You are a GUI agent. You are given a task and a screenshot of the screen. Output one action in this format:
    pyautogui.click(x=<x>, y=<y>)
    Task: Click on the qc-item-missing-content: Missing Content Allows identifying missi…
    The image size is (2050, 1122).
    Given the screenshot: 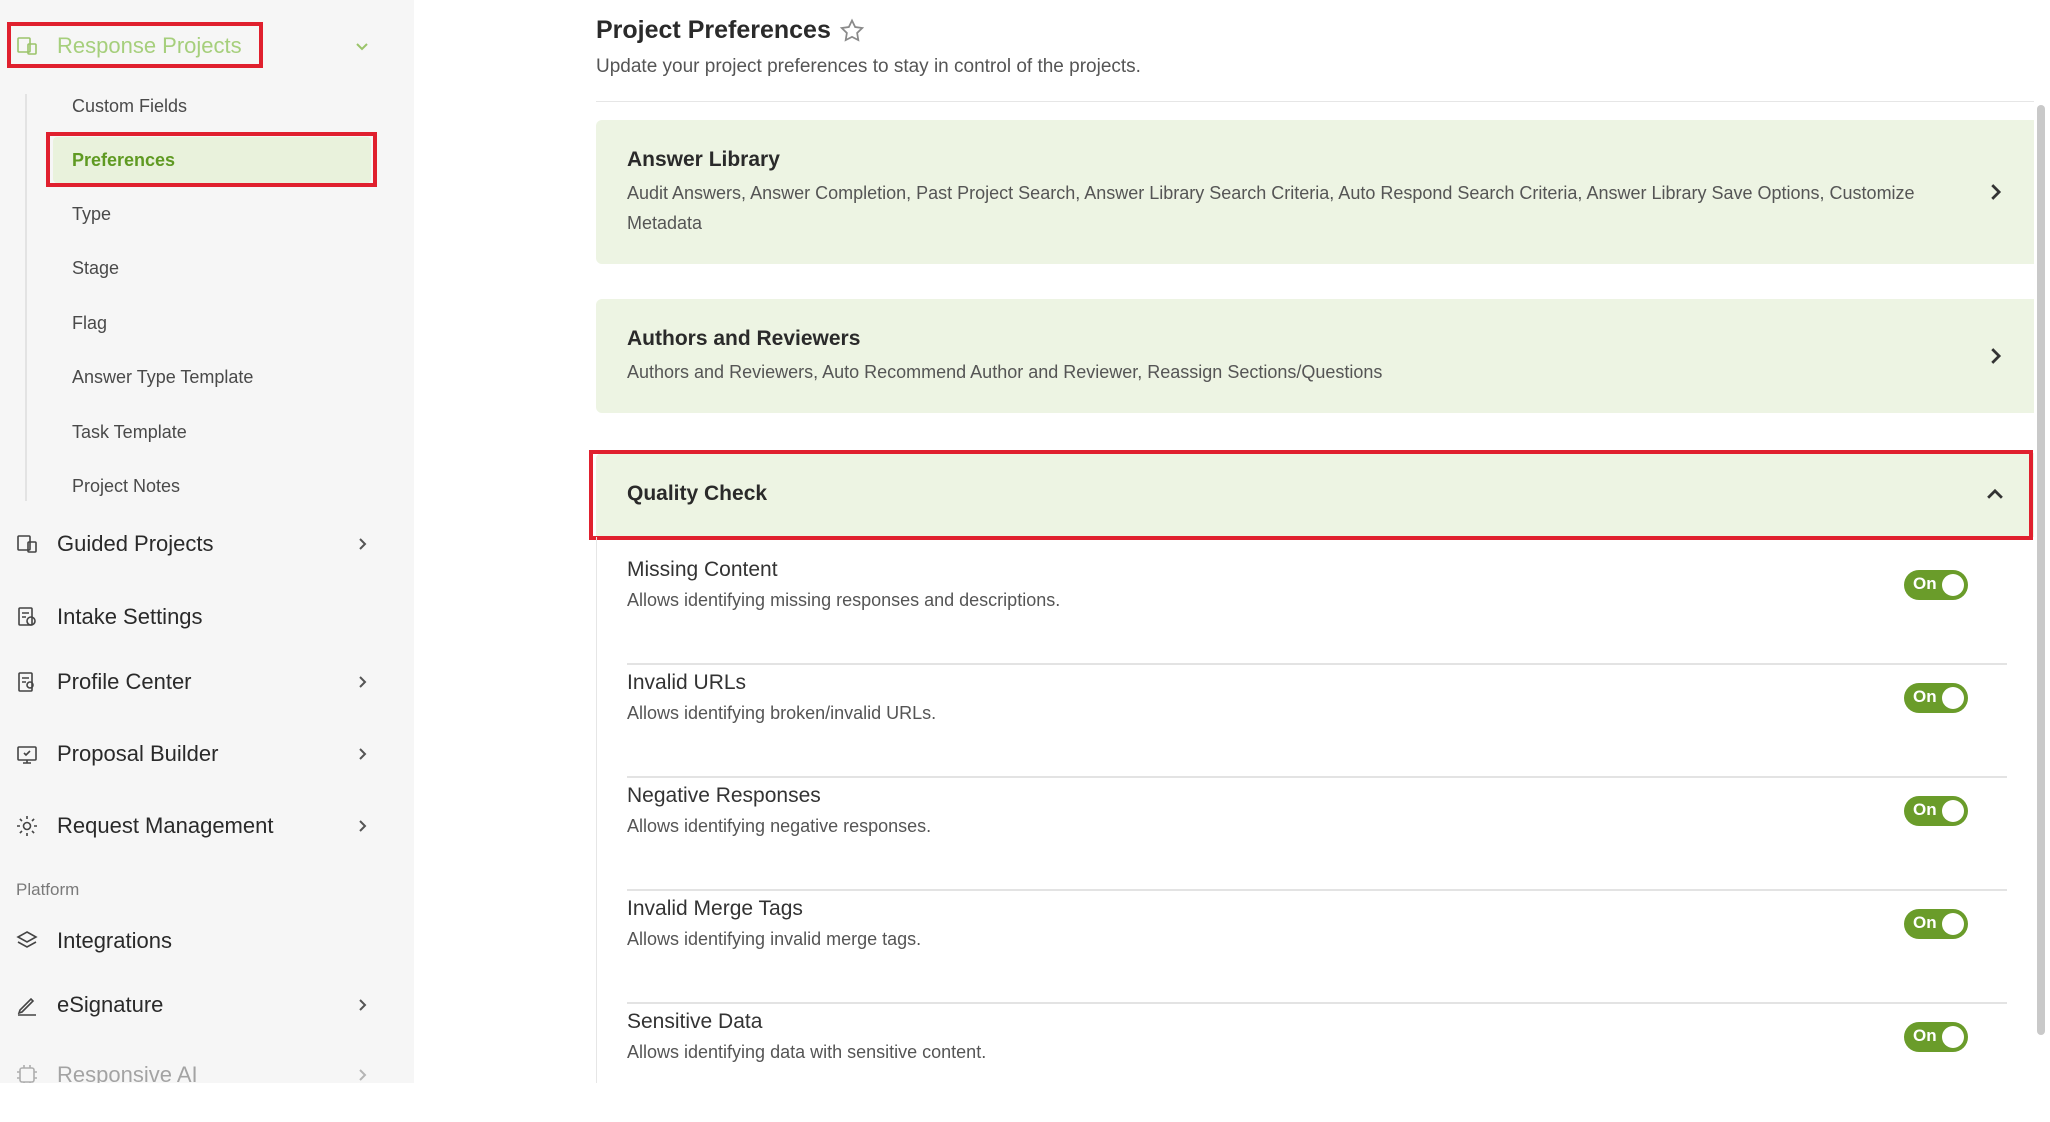 What is the action you would take?
    pyautogui.click(x=1323, y=614)
    